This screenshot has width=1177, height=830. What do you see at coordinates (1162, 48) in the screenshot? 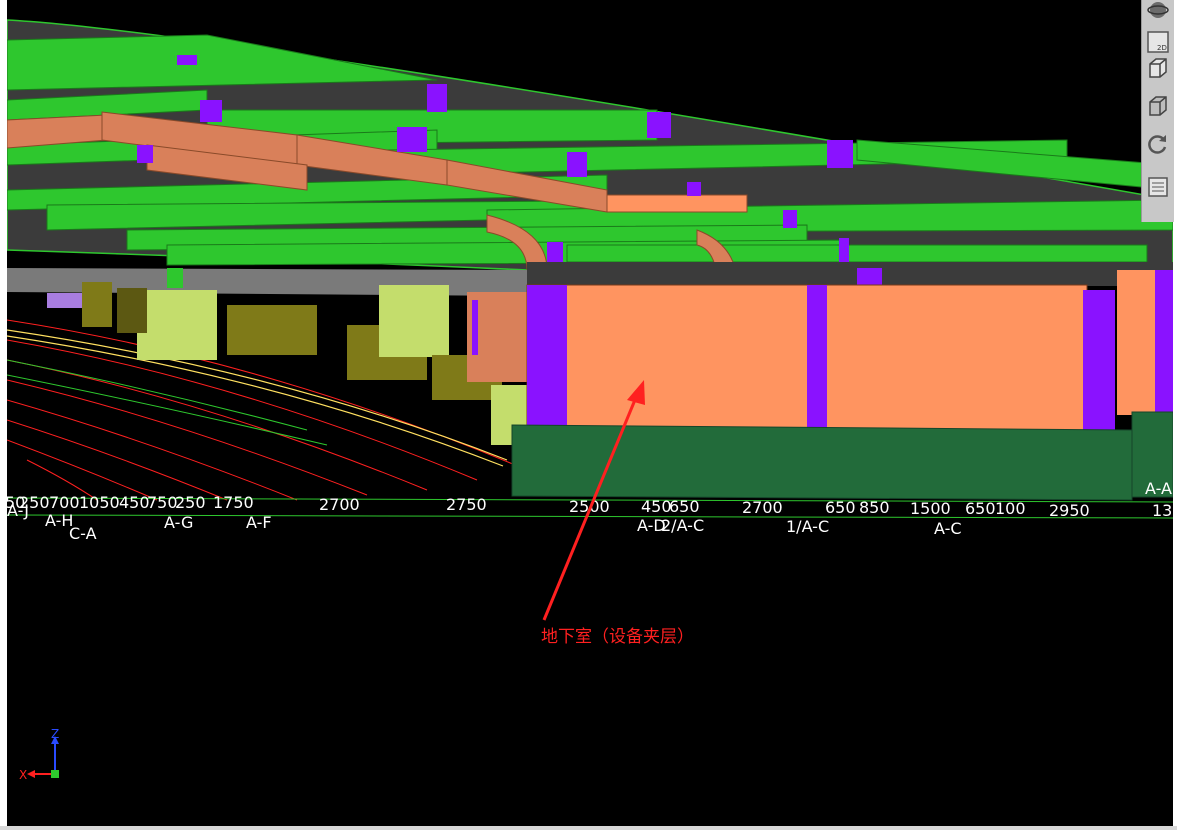
I see `2d-label: 2D` at bounding box center [1162, 48].